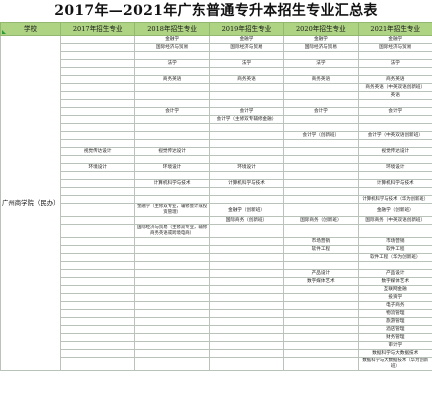 Image resolution: width=432 pixels, height=400 pixels. I want to click on major-cell: 商务英语, so click(321, 79).